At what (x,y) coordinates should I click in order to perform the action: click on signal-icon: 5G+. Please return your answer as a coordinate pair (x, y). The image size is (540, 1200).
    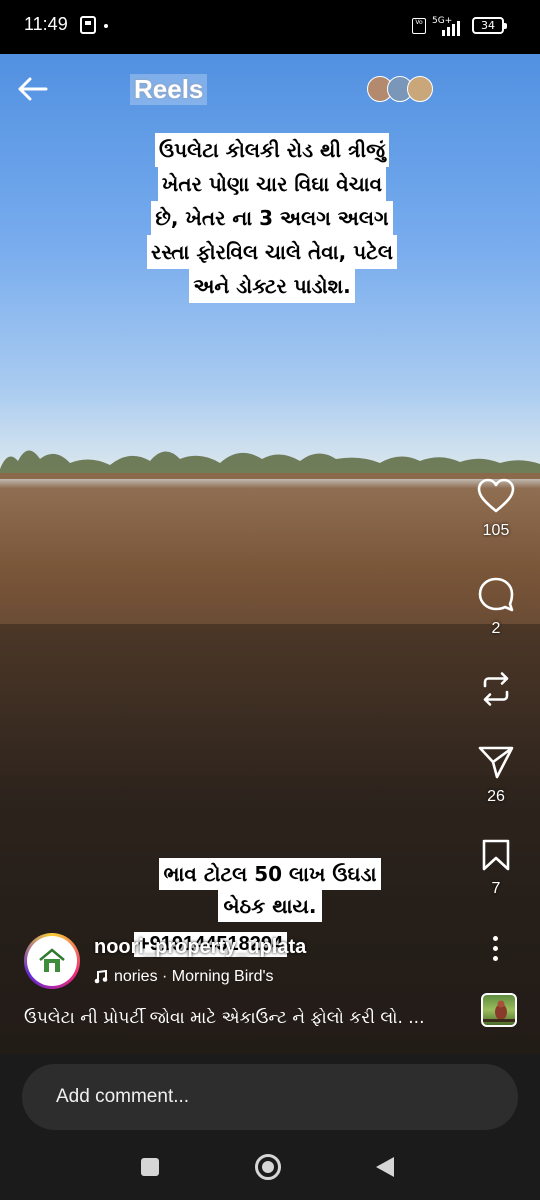
    Looking at the image, I should click on (450, 26).